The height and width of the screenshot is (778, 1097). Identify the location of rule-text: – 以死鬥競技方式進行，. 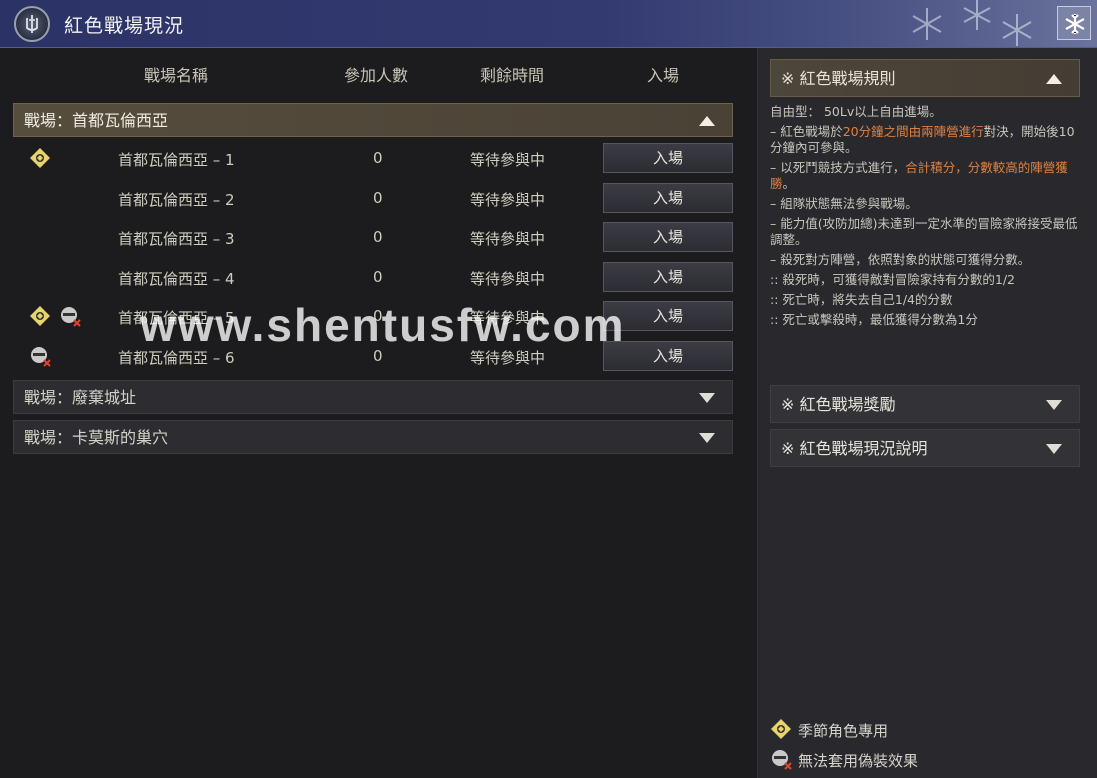
(838, 167).